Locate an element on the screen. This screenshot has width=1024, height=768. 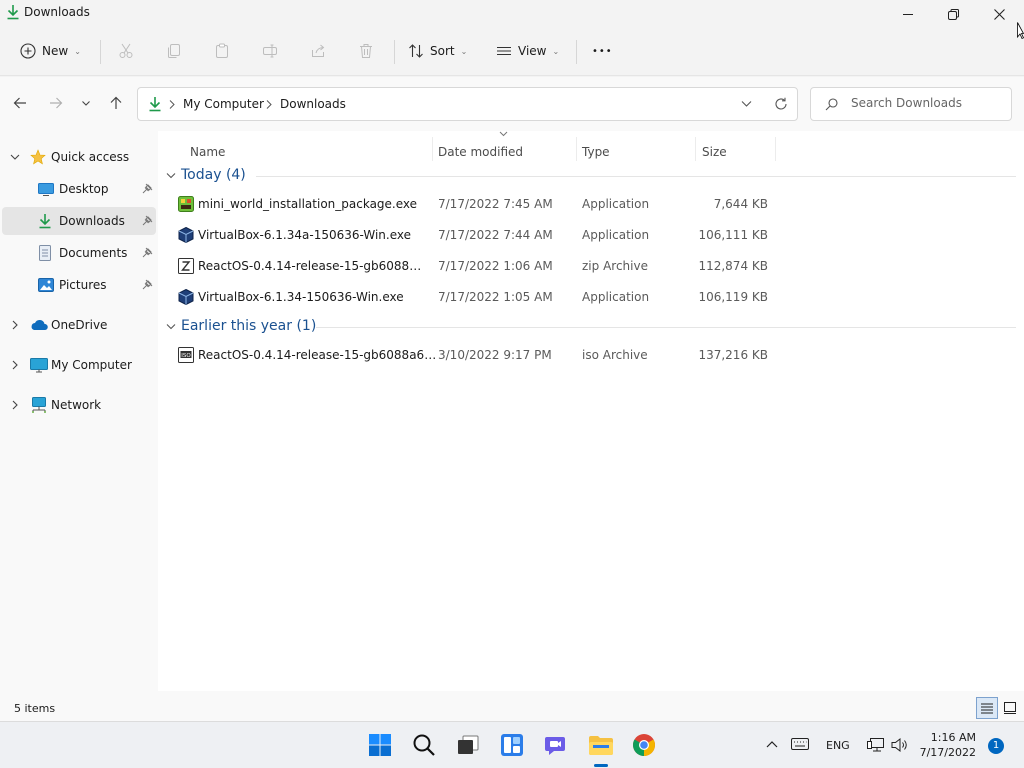
search-input is located at coordinates (926, 103).